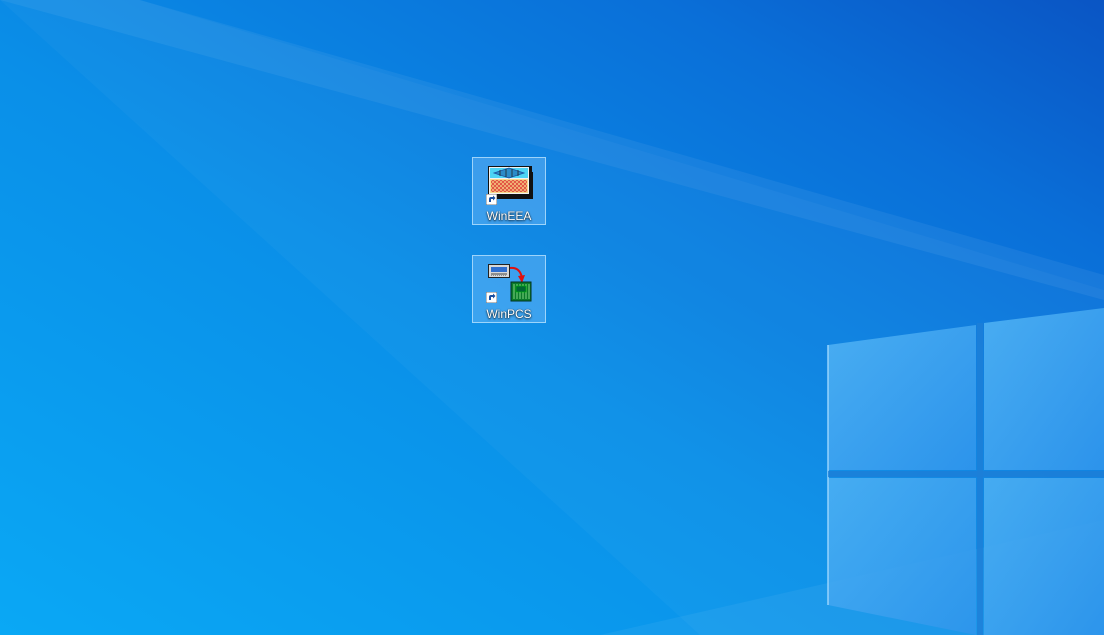 The image size is (1104, 635). What do you see at coordinates (509, 289) in the screenshot?
I see `desktop-icon-winpcs: WinPCS` at bounding box center [509, 289].